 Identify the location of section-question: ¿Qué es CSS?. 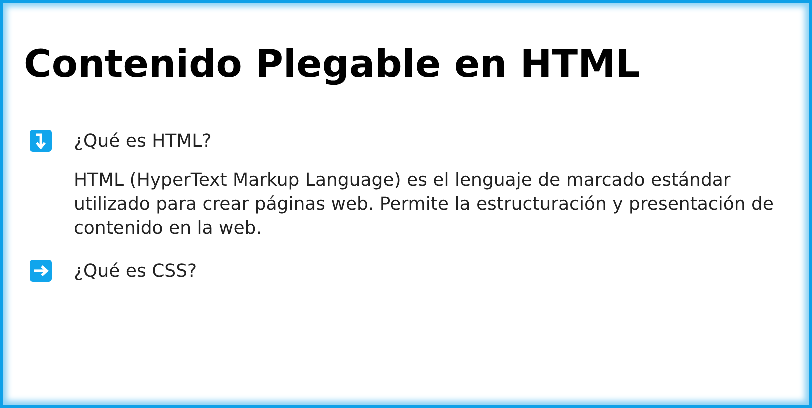
(136, 271).